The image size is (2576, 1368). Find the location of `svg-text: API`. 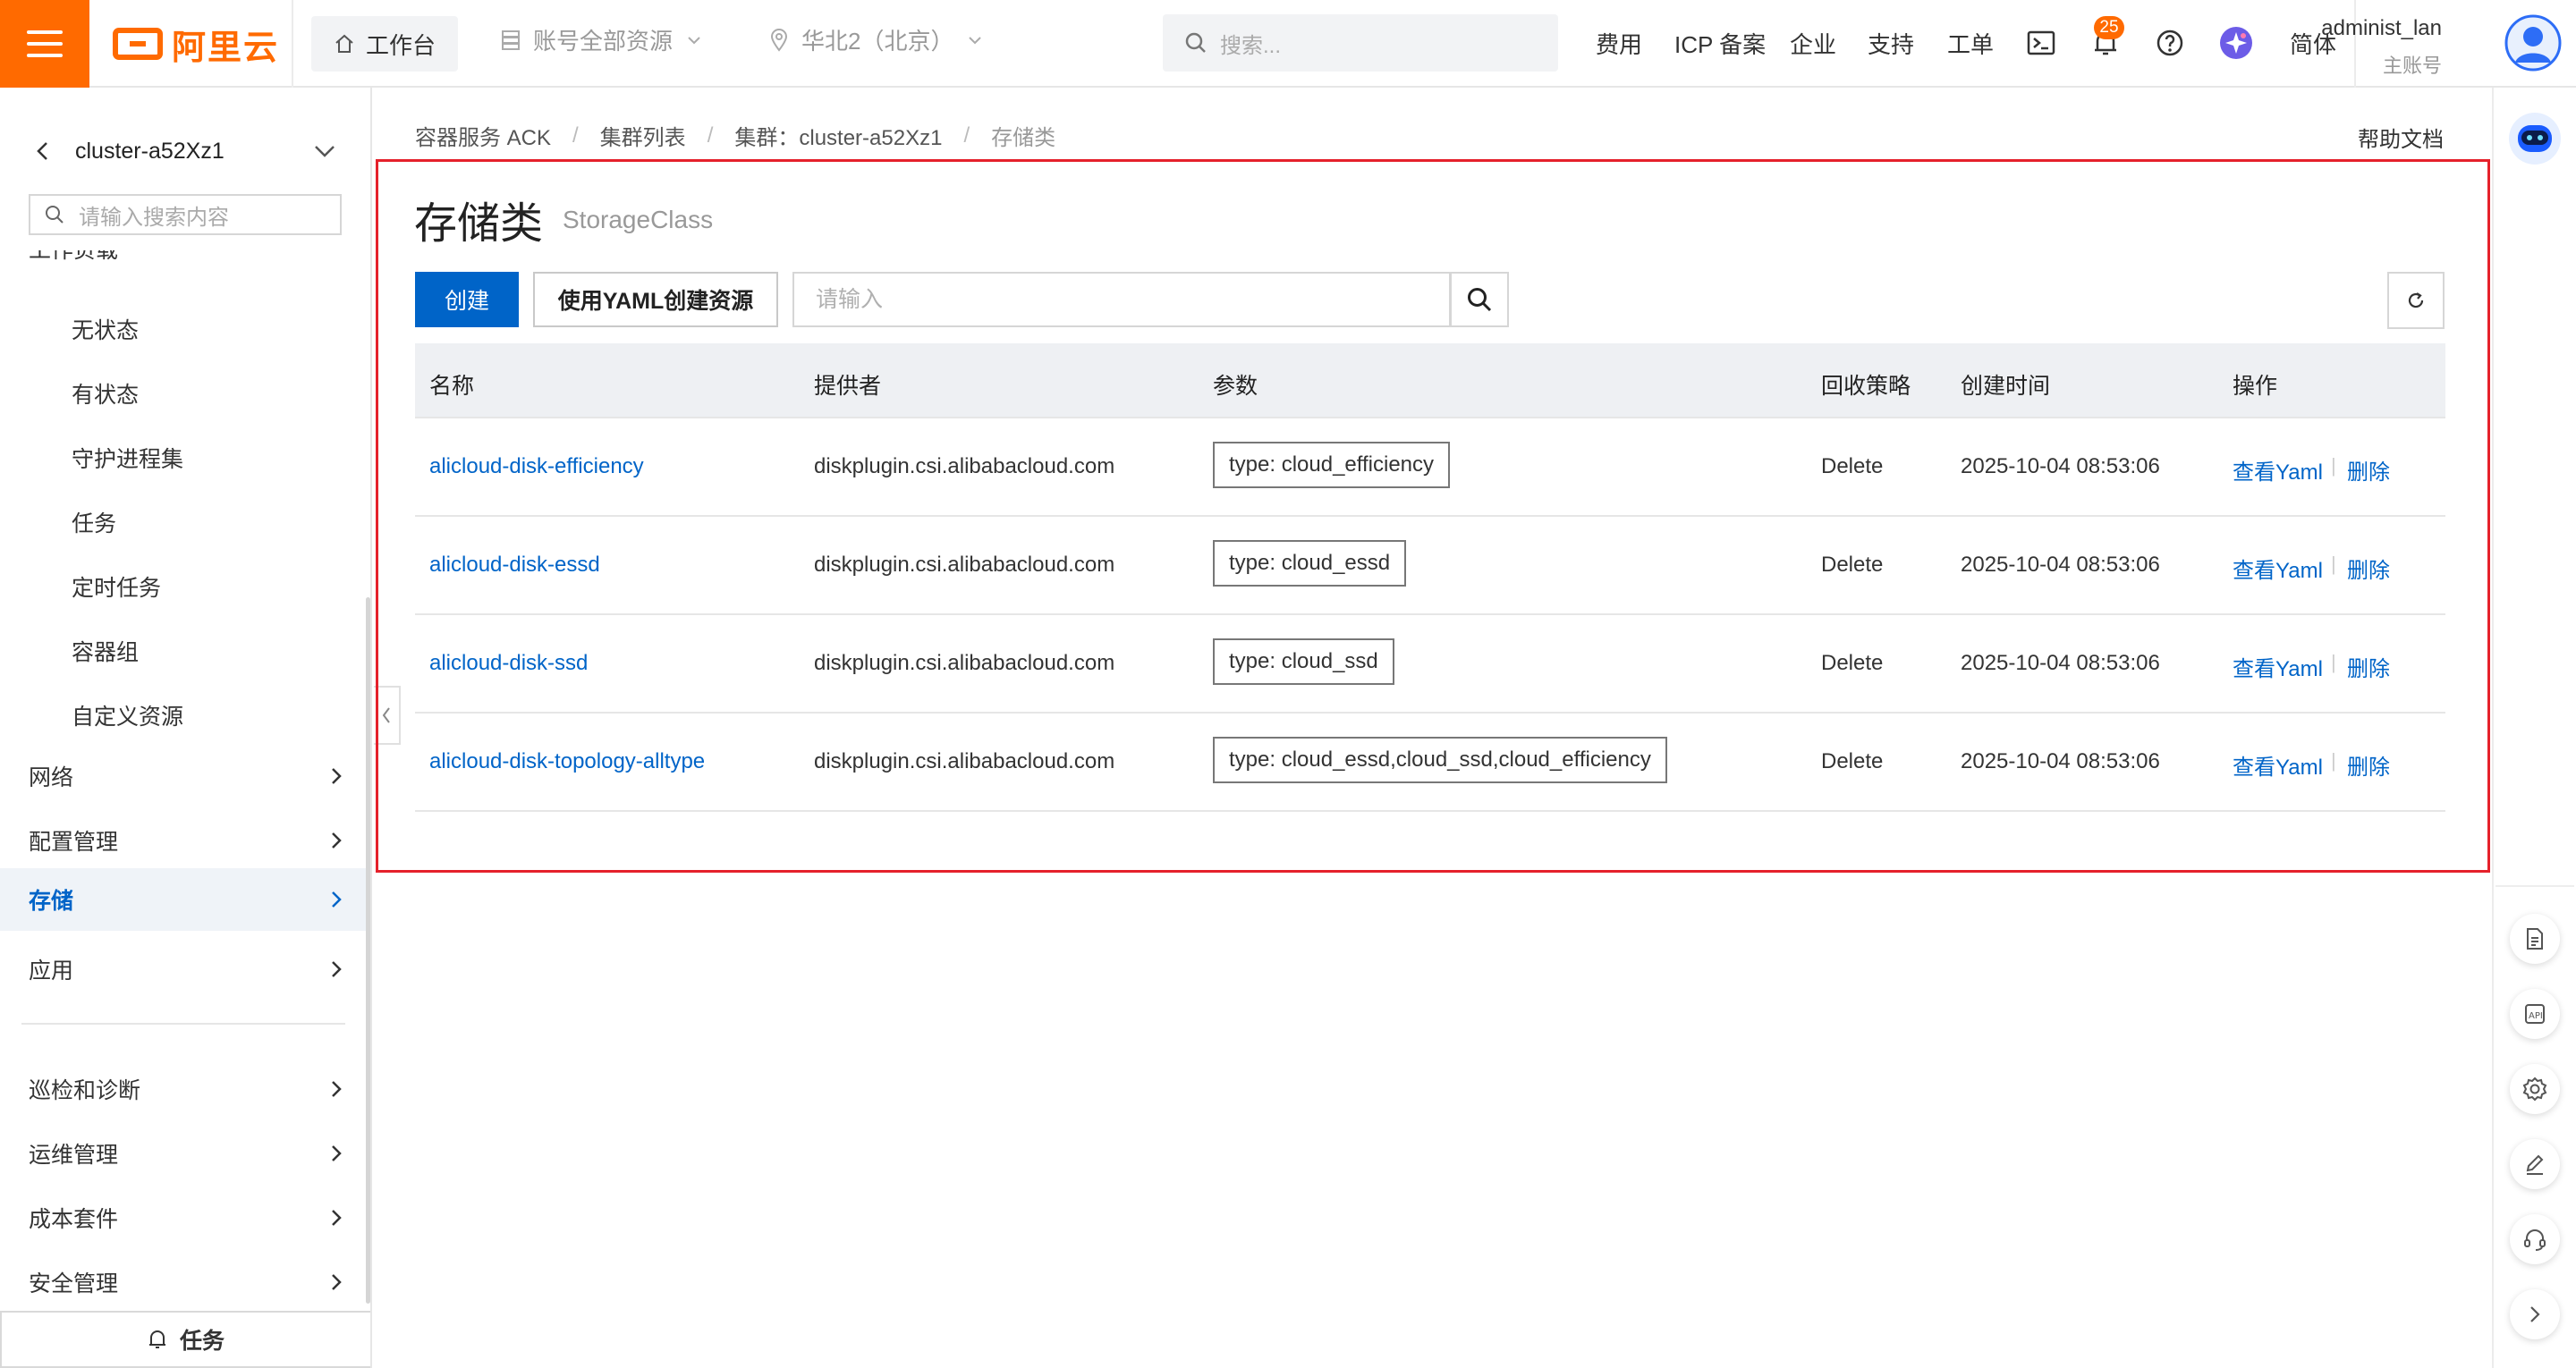

svg-text: API is located at coordinates (2536, 1016).